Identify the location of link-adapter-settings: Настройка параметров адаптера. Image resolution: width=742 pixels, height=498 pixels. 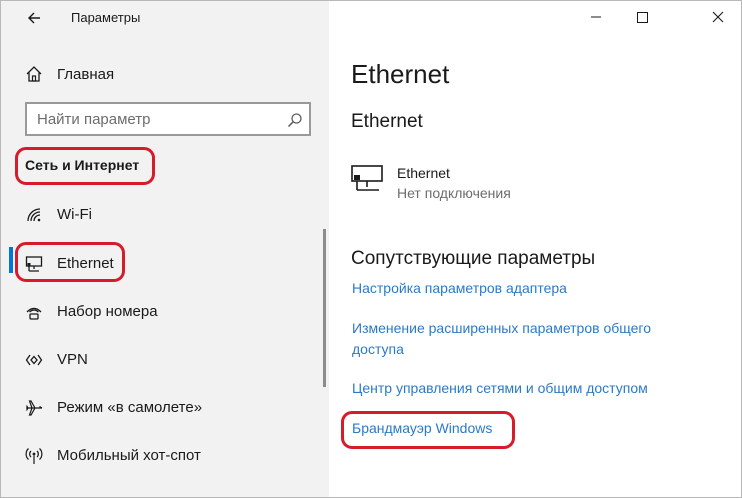
(459, 288).